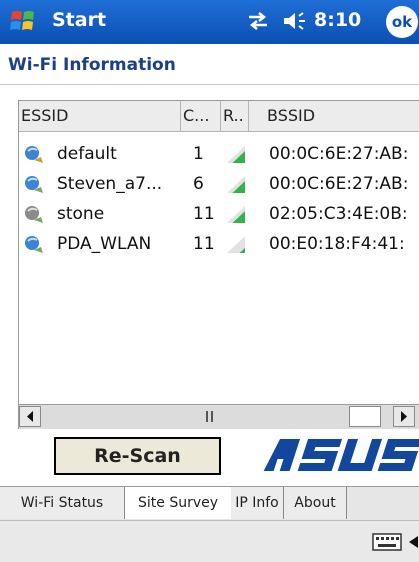 This screenshot has height=562, width=419. I want to click on connectivity-icon, so click(258, 21).